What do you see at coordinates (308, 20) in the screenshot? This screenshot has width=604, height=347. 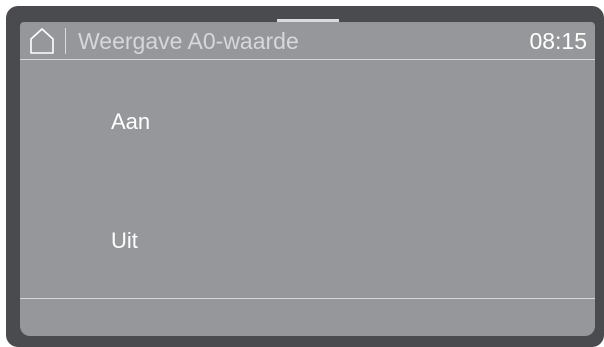 I see `scroll-indicator` at bounding box center [308, 20].